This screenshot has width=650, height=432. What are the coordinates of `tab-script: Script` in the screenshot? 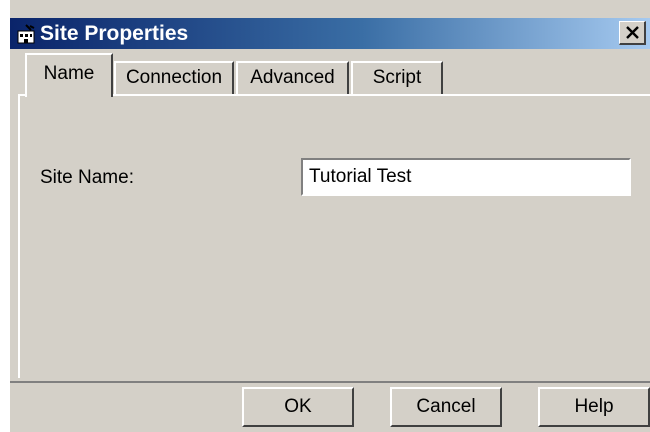 It's located at (397, 78).